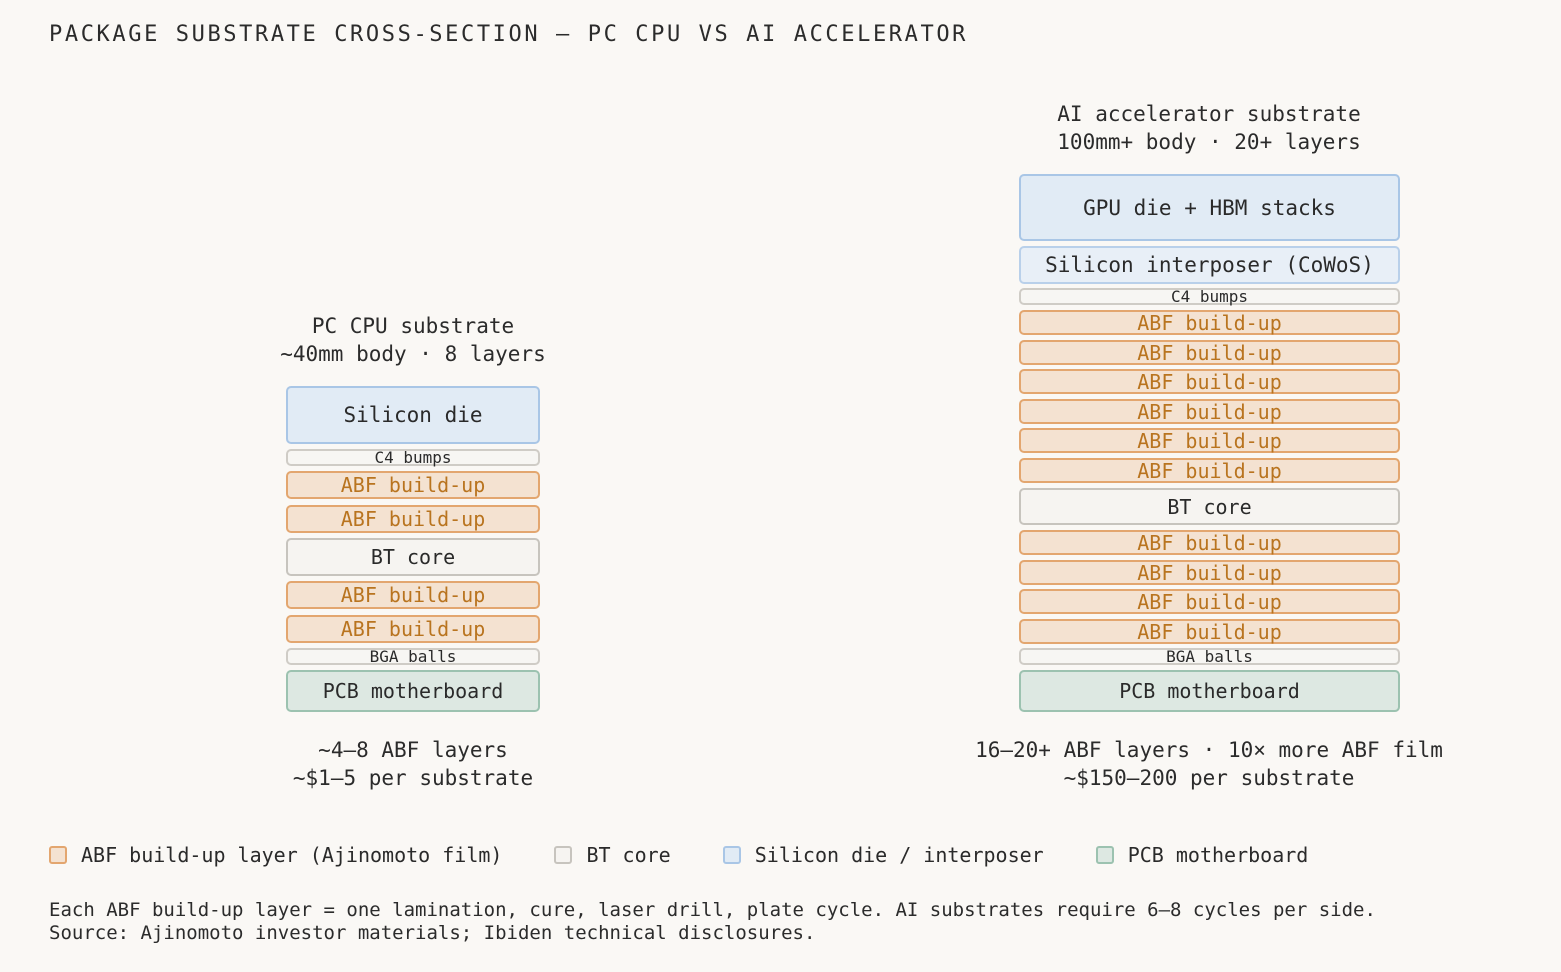  What do you see at coordinates (1209, 750) in the screenshot?
I see `ai-caption-line1: 16–20+ ABF layers · 10× more ABF film` at bounding box center [1209, 750].